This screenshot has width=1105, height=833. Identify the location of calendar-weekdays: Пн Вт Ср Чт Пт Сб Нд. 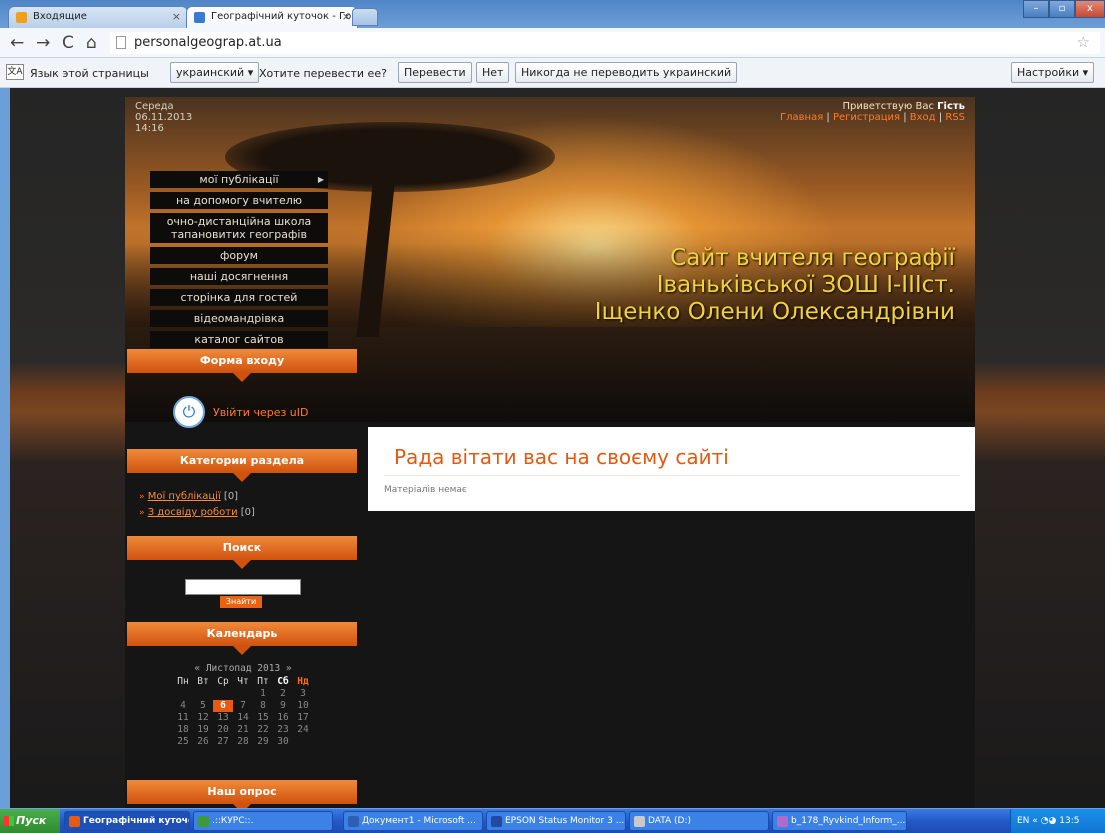
(243, 682).